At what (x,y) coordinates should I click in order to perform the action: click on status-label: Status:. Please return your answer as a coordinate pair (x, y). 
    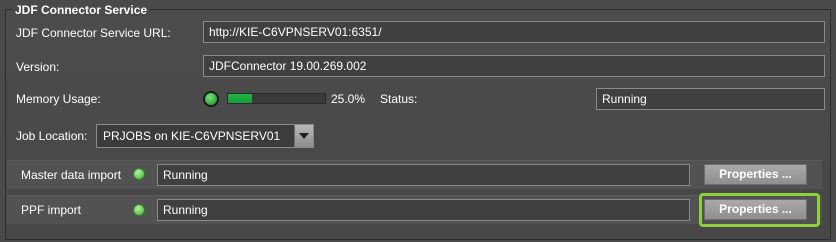
    Looking at the image, I should click on (399, 99).